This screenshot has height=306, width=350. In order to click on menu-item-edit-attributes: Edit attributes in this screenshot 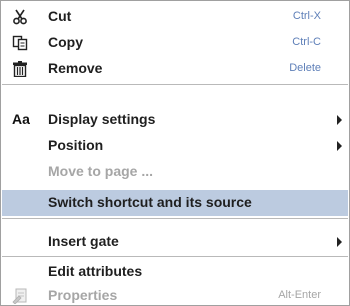, I will do `click(175, 272)`.